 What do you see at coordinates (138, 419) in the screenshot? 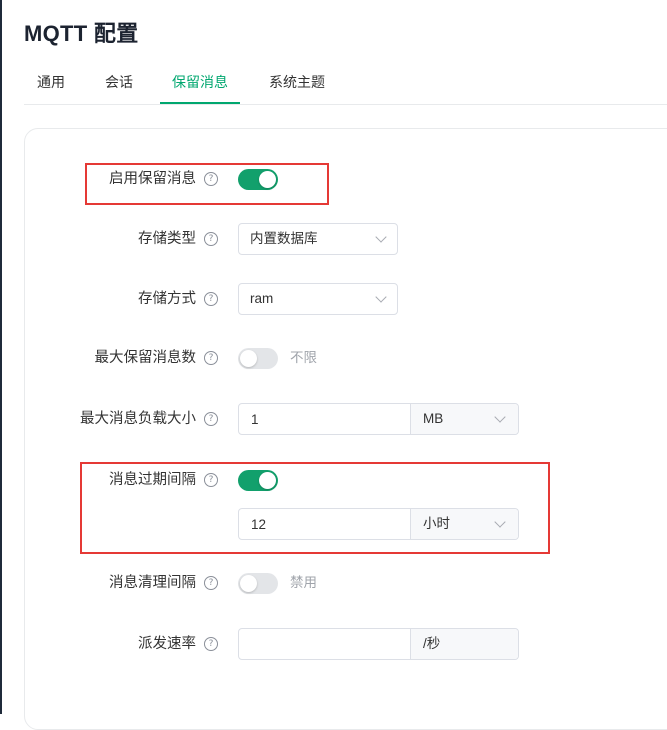
I see `max-payload-label: 最大消息负载大小` at bounding box center [138, 419].